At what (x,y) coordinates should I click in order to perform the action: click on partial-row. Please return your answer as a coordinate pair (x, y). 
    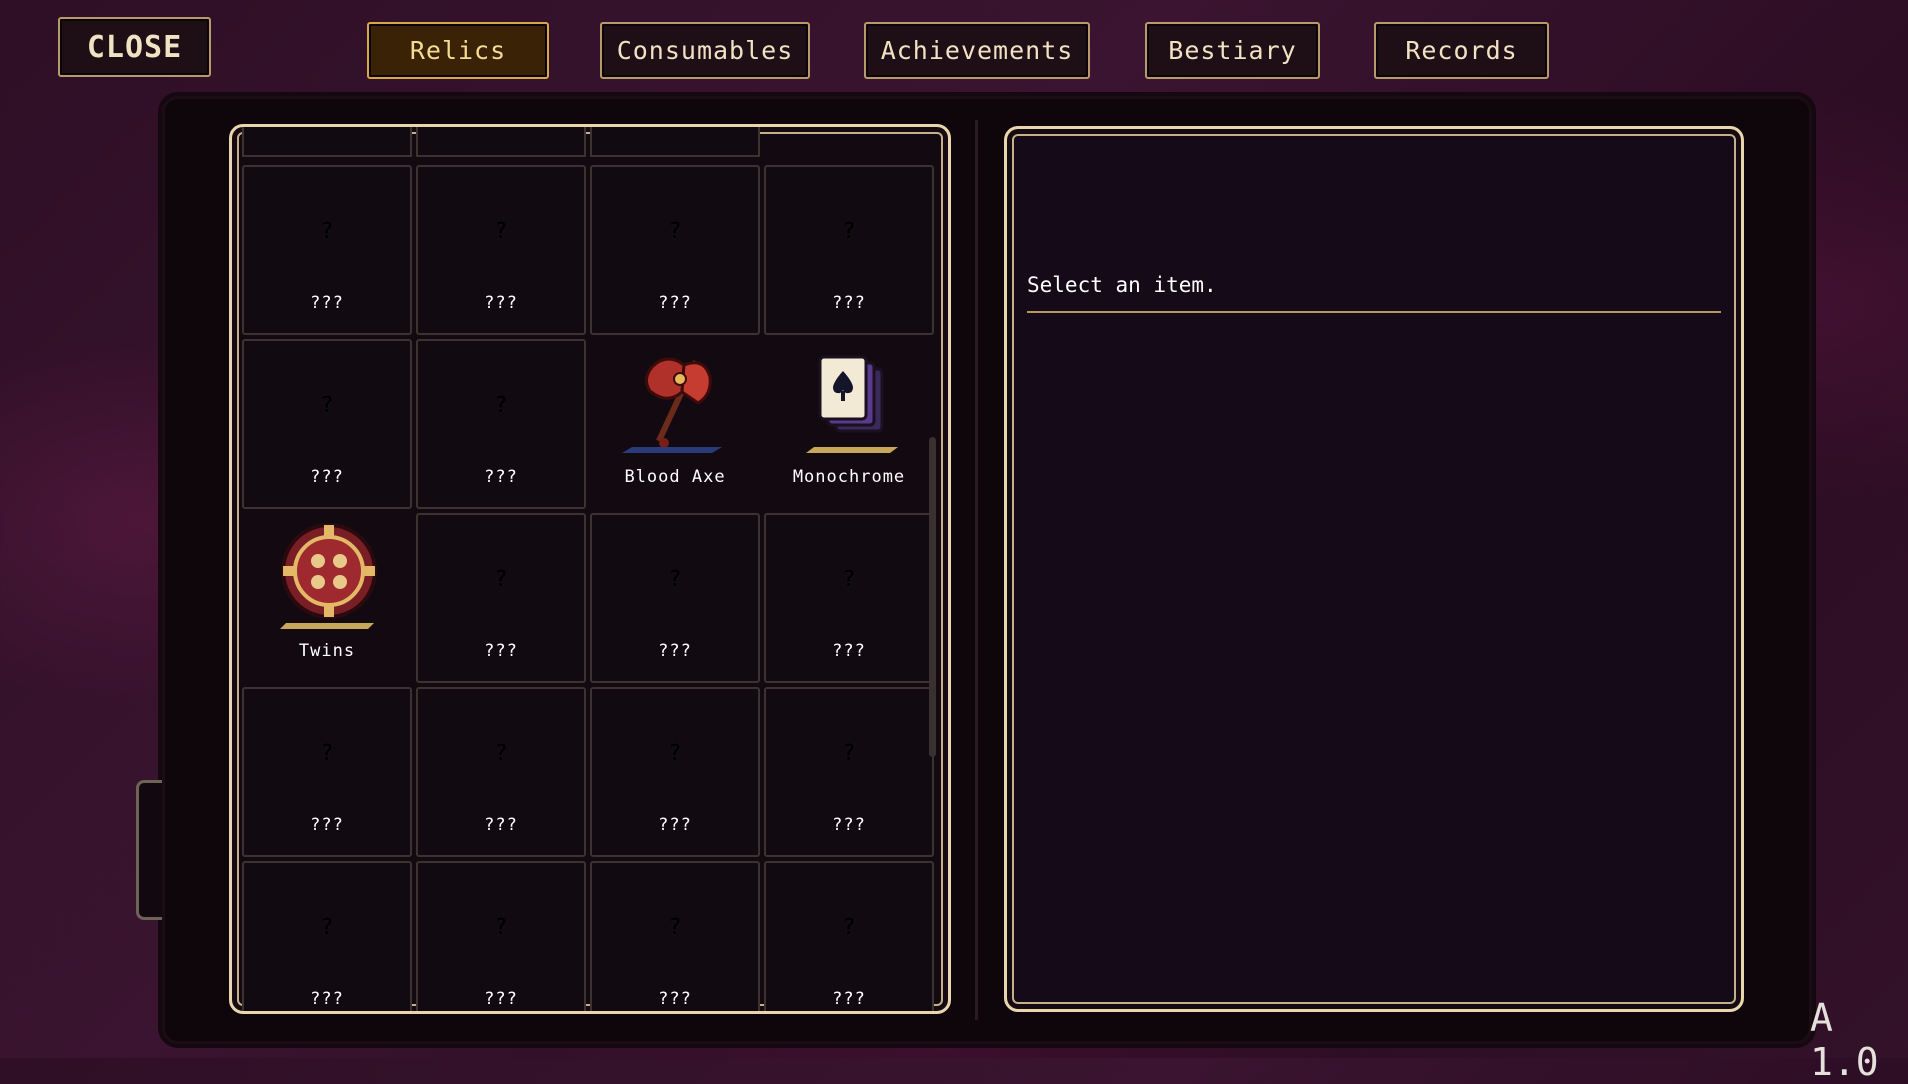
    Looking at the image, I should click on (503, 142).